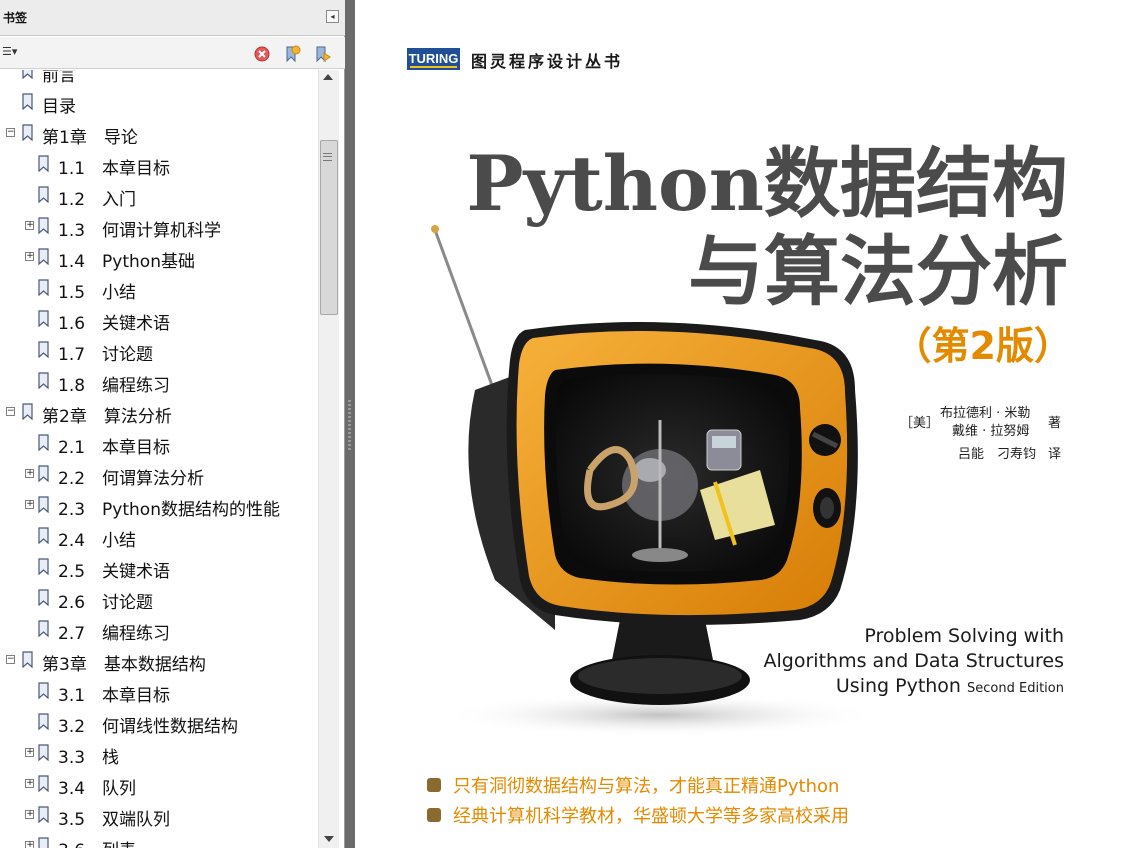  Describe the element at coordinates (985, 413) in the screenshot. I see `author-1: 布拉德利 · 米勒` at that location.